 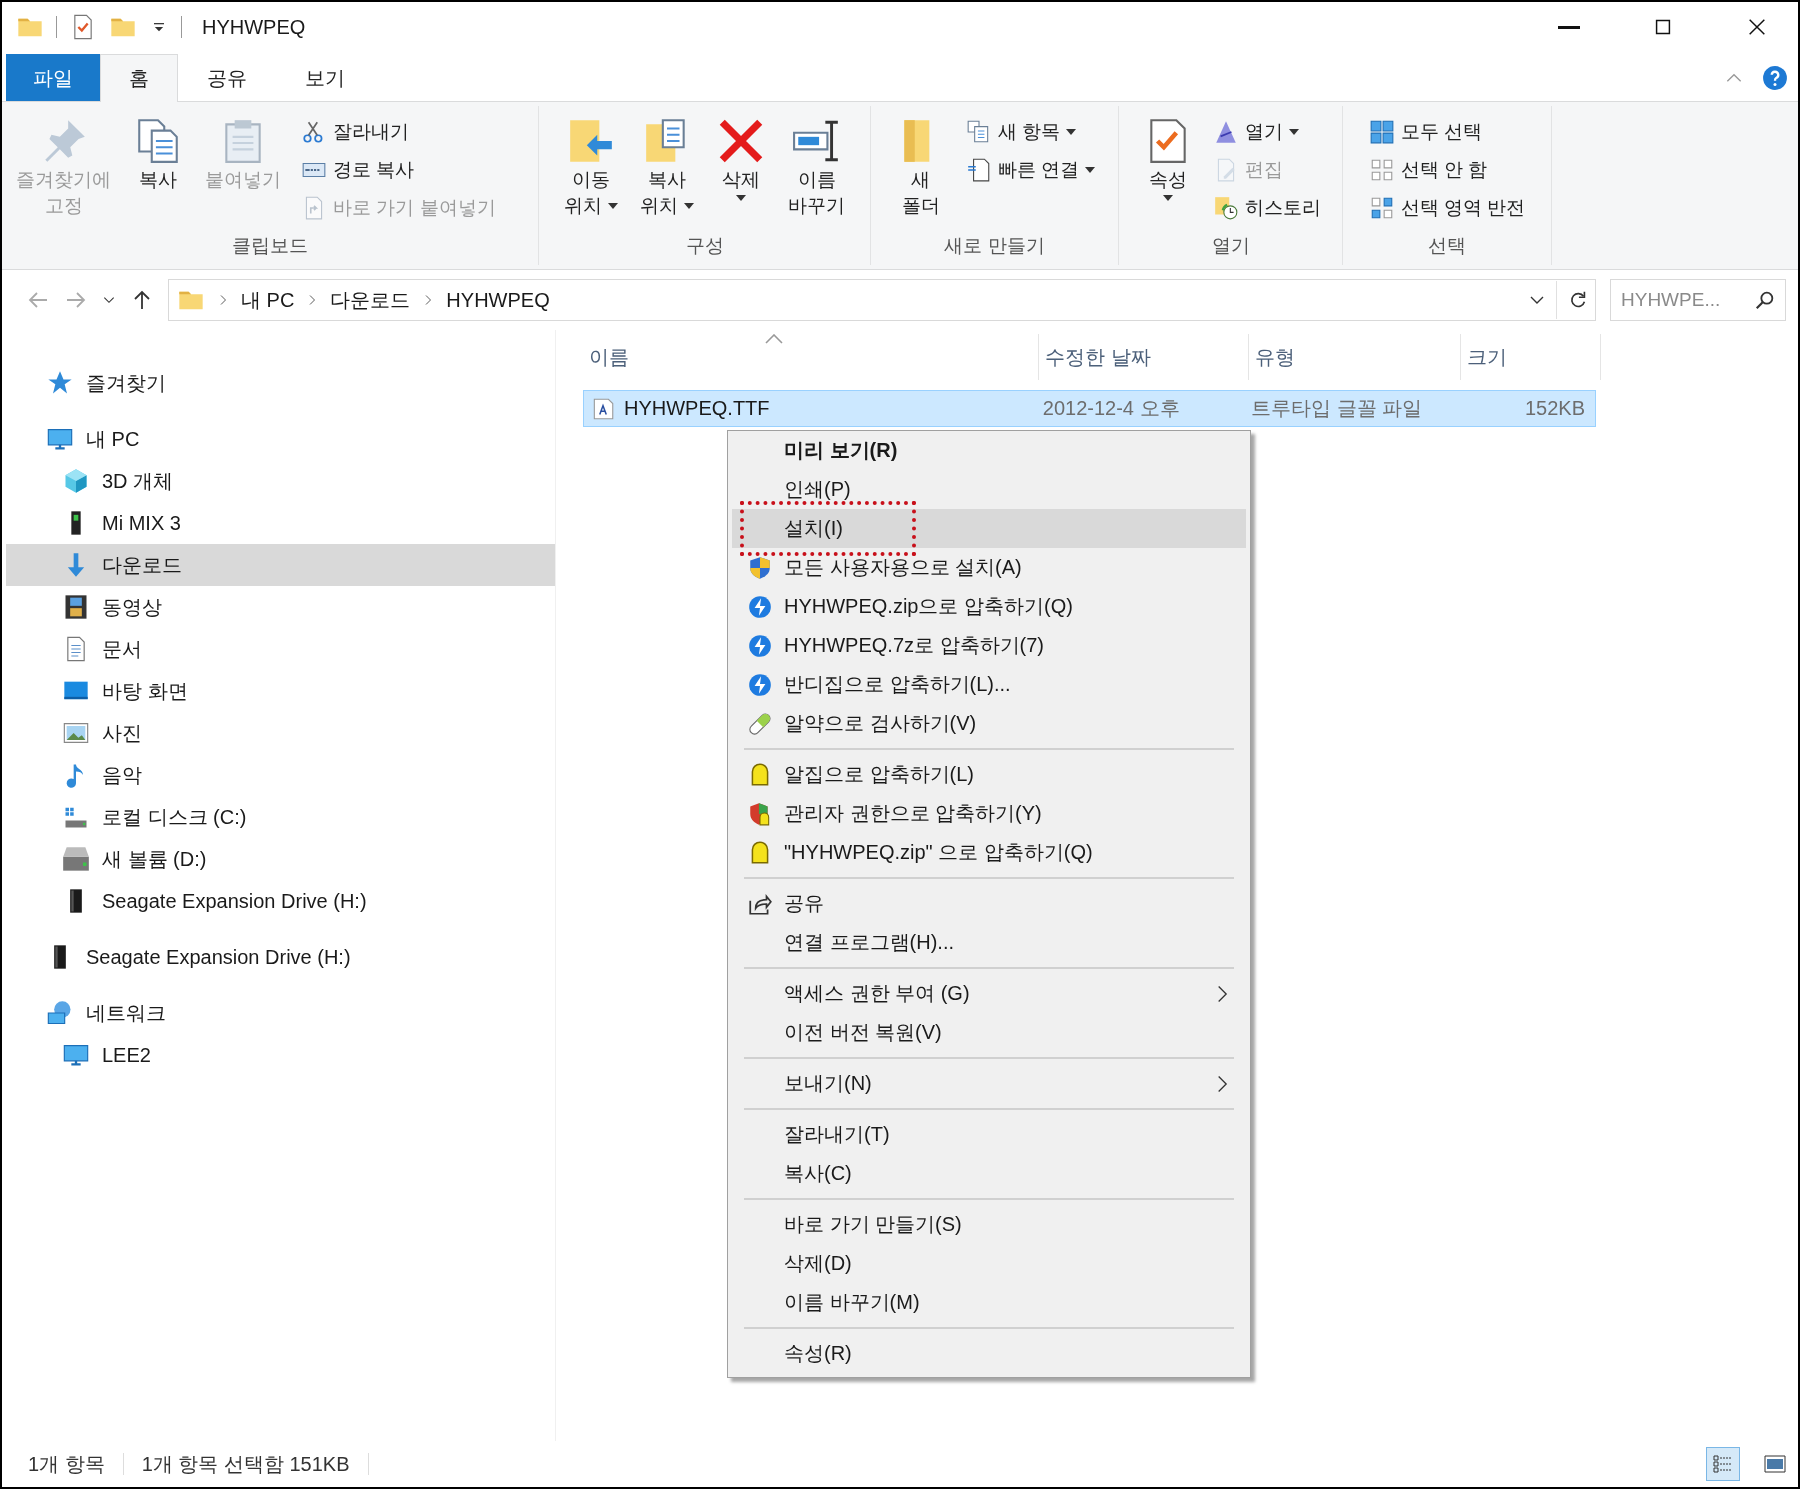 What do you see at coordinates (1723, 1464) in the screenshot?
I see `view-button` at bounding box center [1723, 1464].